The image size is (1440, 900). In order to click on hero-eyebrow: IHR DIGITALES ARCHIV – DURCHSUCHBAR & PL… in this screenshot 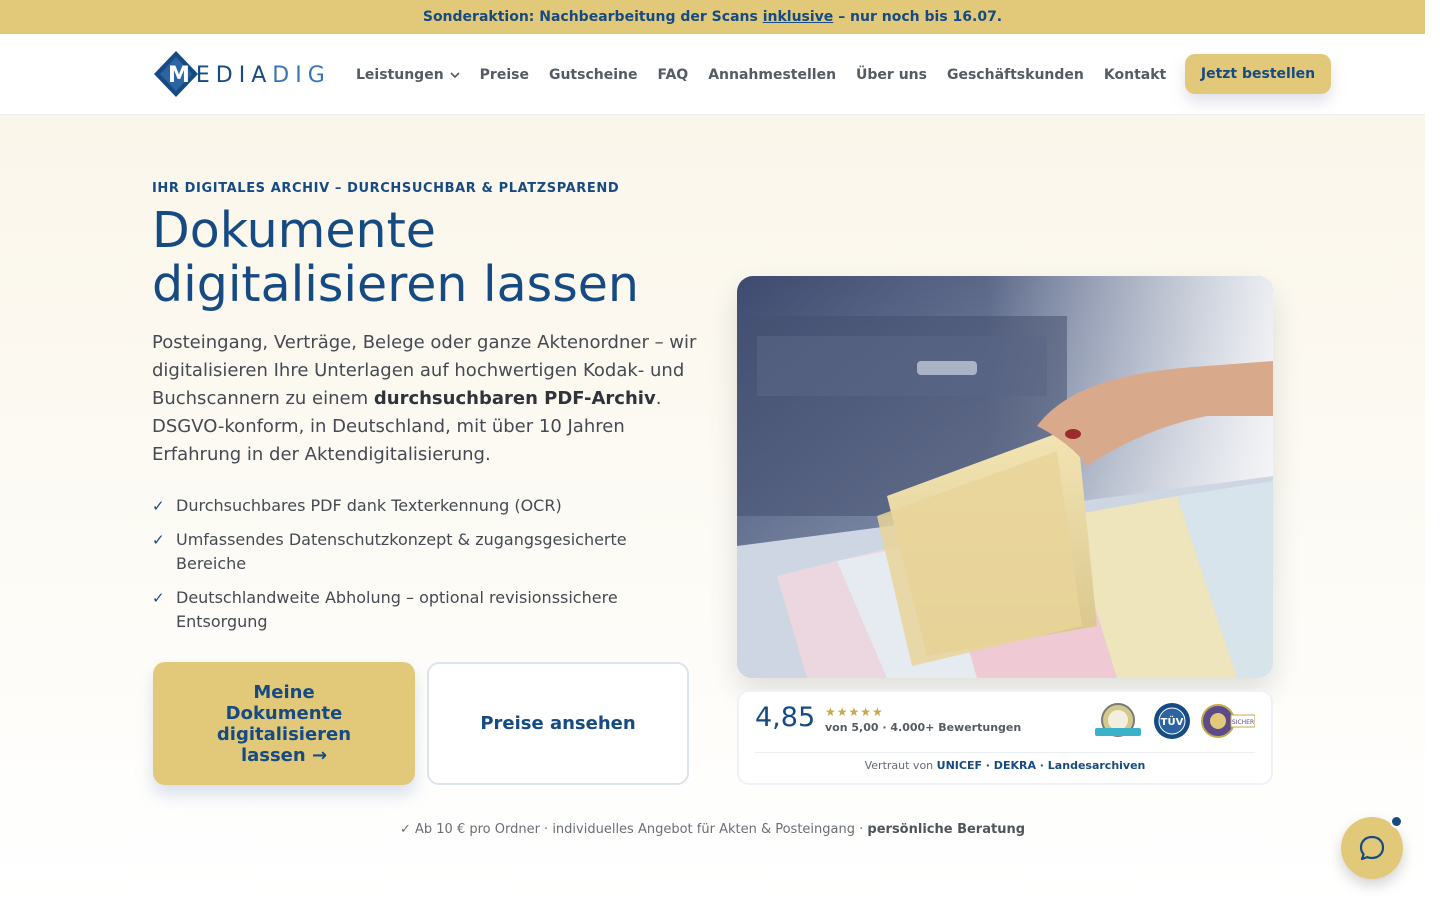, I will do `click(386, 188)`.